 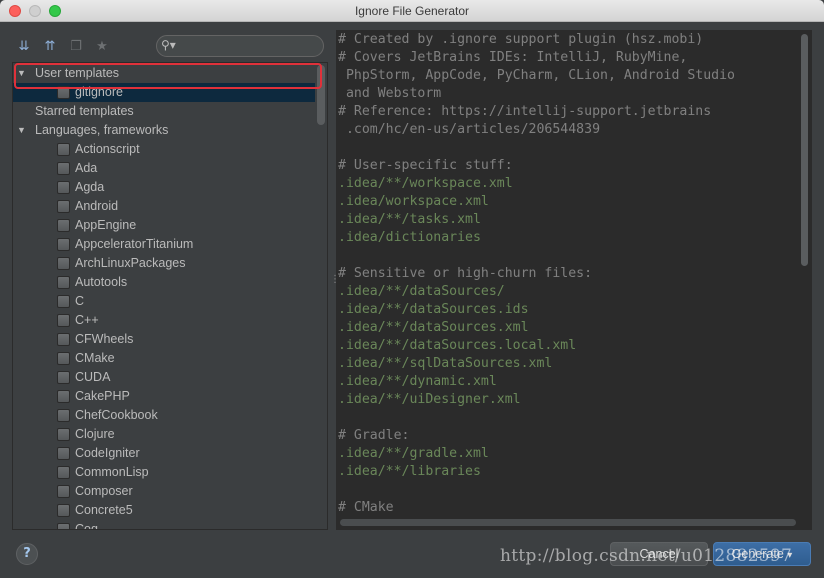 What do you see at coordinates (164, 472) in the screenshot?
I see `tree-item: CommonLisp` at bounding box center [164, 472].